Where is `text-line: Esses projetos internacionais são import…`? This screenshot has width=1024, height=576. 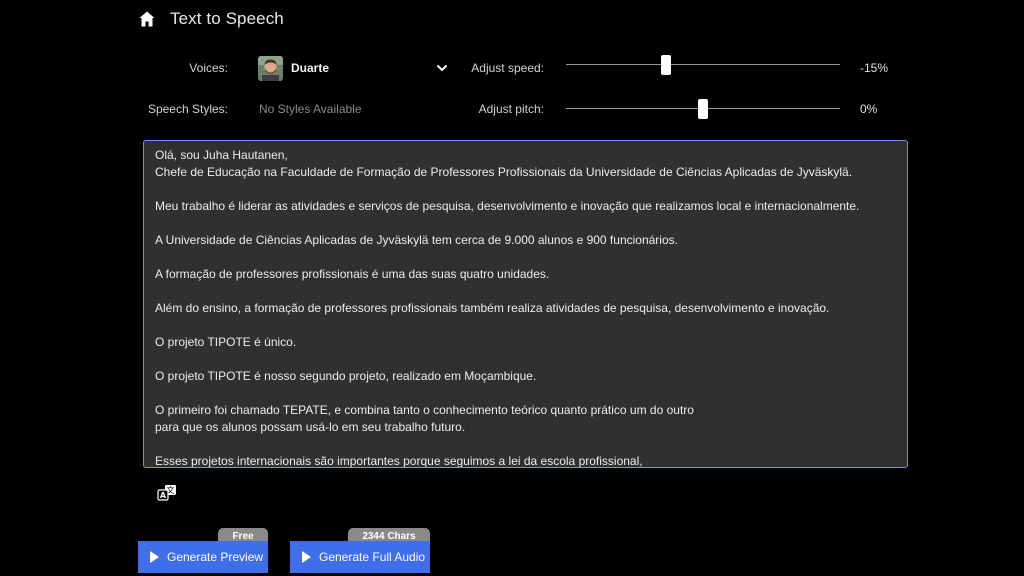
text-line: Esses projetos internacionais são import… is located at coordinates (399, 461).